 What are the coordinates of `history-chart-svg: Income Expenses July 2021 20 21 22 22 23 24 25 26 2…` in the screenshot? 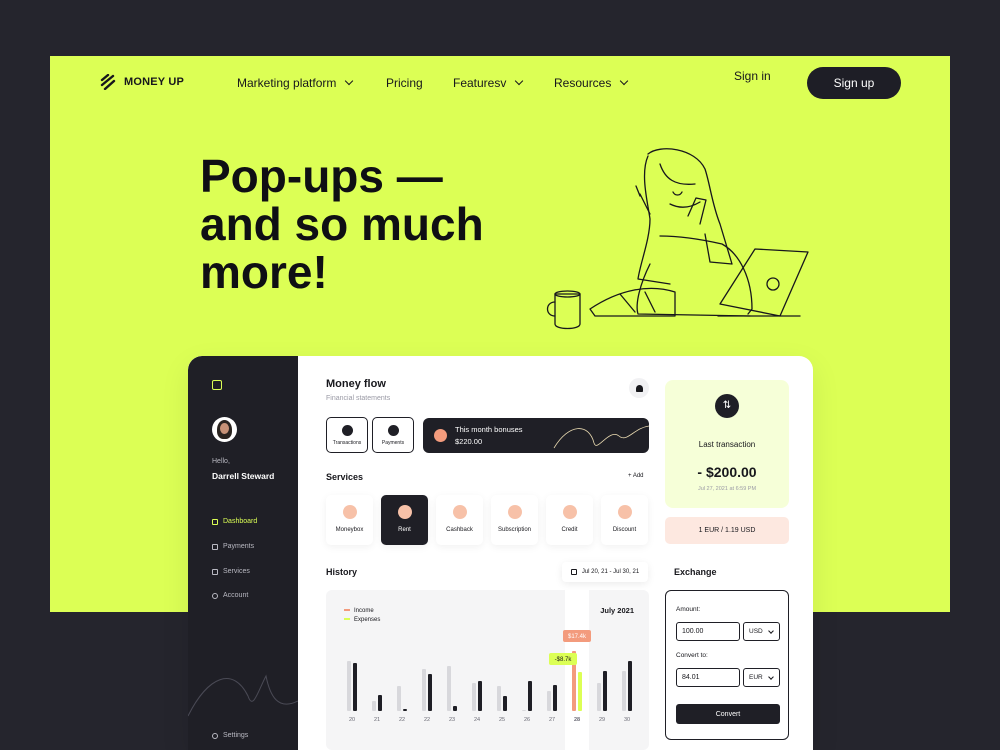 It's located at (489, 670).